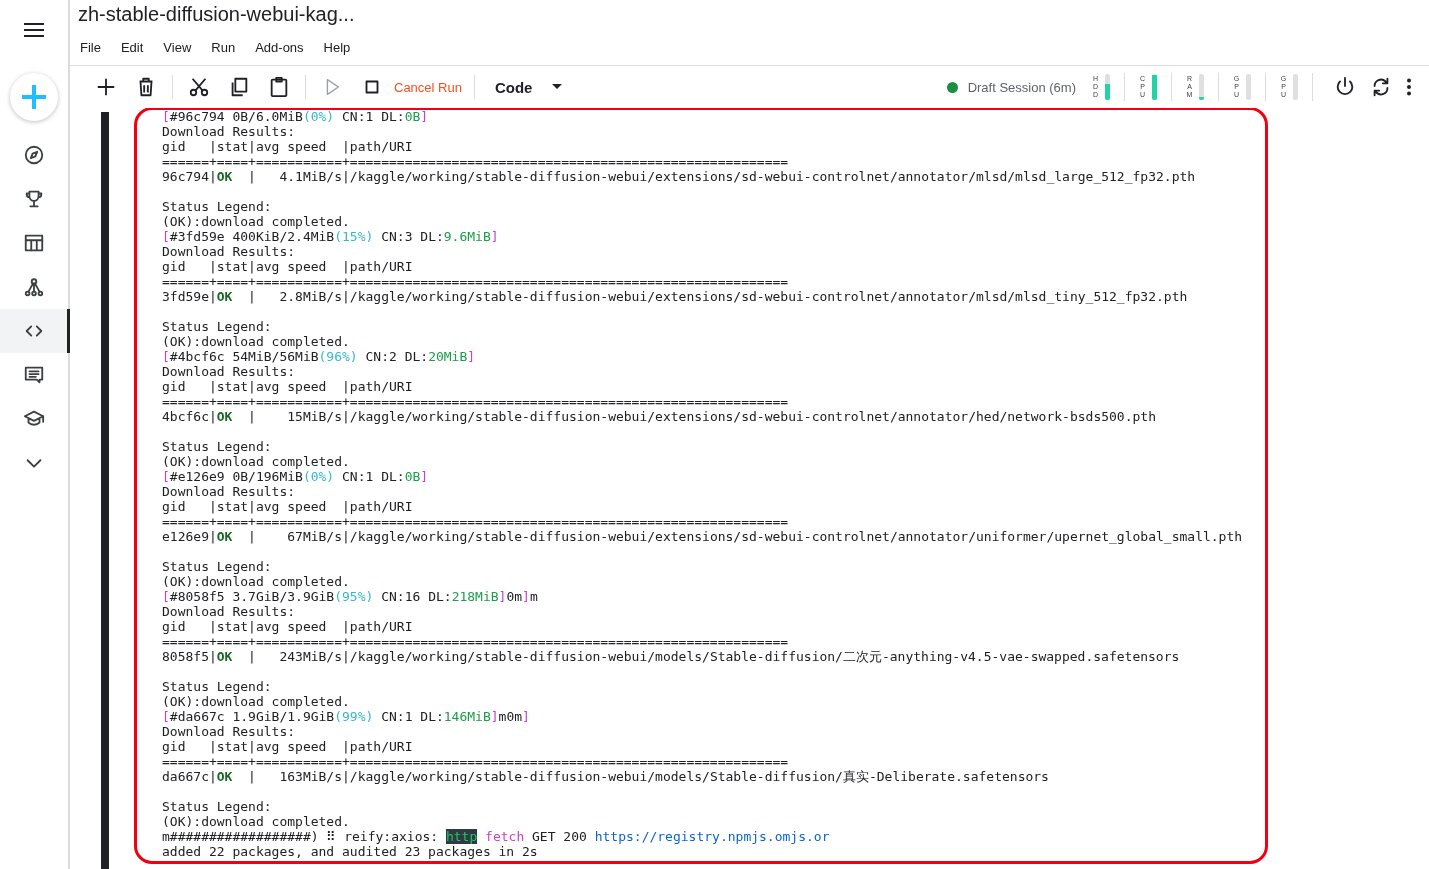  Describe the element at coordinates (288, 48) in the screenshot. I see `menu-item: Add-ons` at that location.